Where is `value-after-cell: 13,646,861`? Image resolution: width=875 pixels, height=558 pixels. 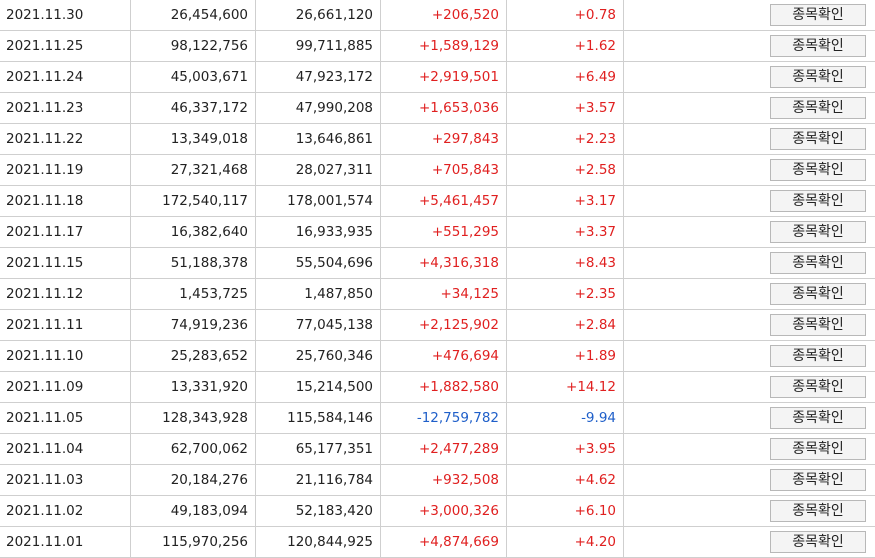
value-after-cell: 13,646,861 is located at coordinates (318, 139).